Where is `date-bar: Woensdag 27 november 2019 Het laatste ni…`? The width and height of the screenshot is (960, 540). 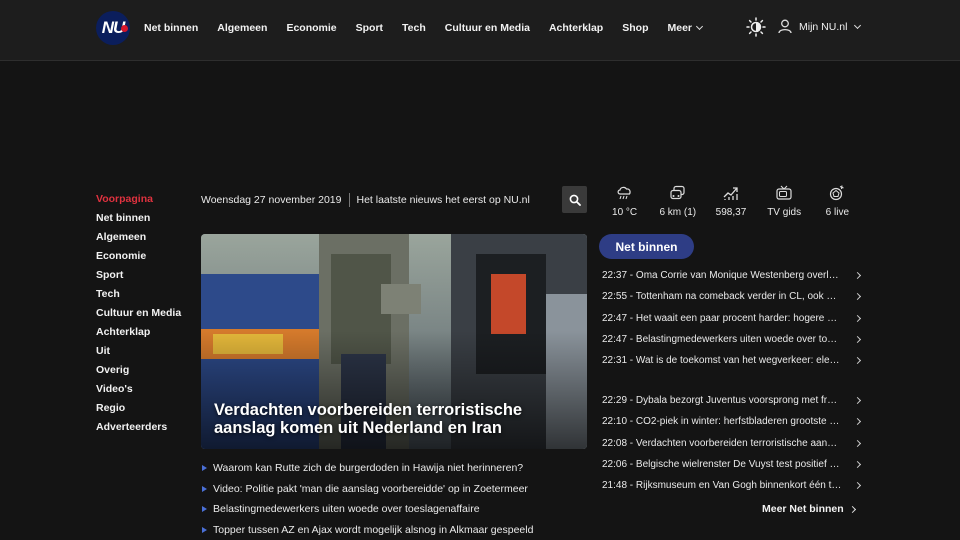 date-bar: Woensdag 27 november 2019 Het laatste ni… is located at coordinates (394, 199).